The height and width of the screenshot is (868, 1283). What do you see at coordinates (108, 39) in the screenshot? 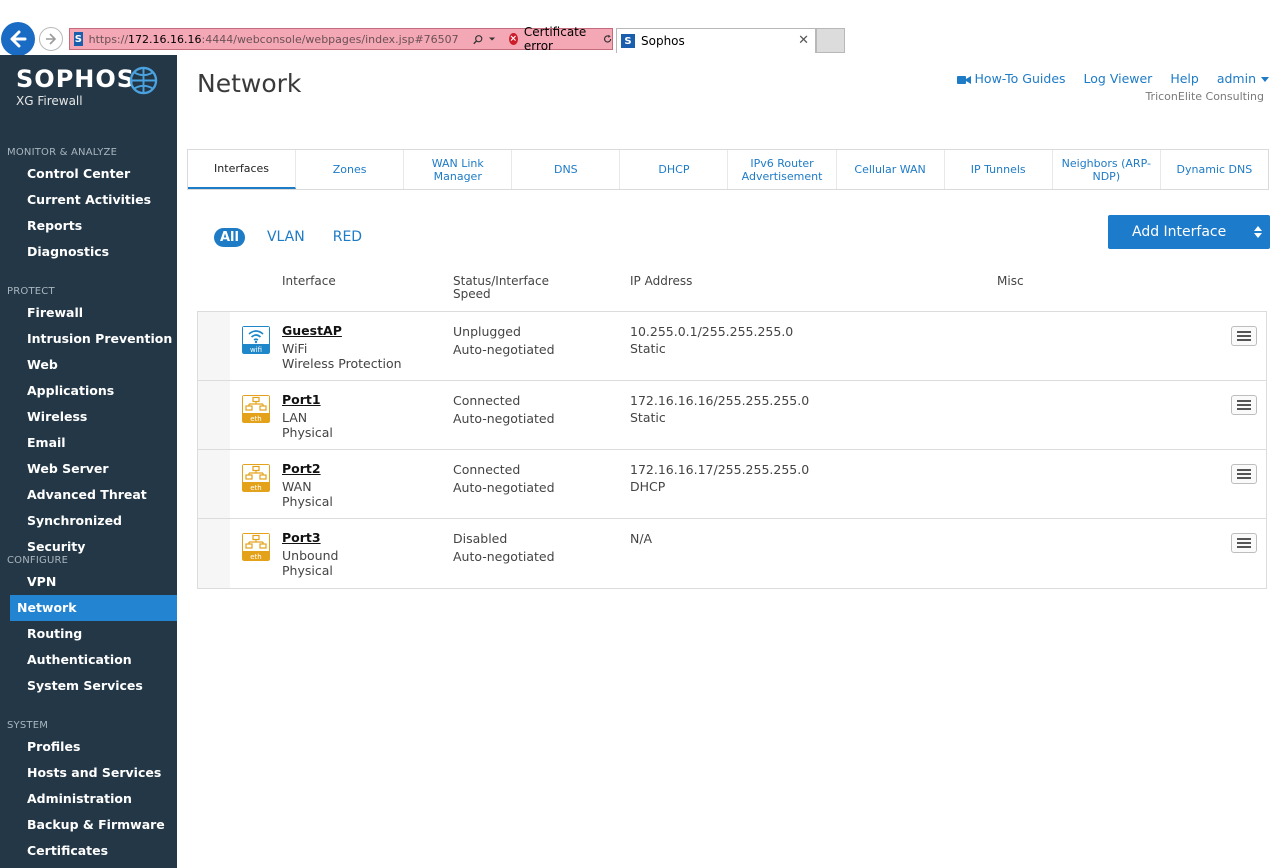
I see `url-scheme: https://` at bounding box center [108, 39].